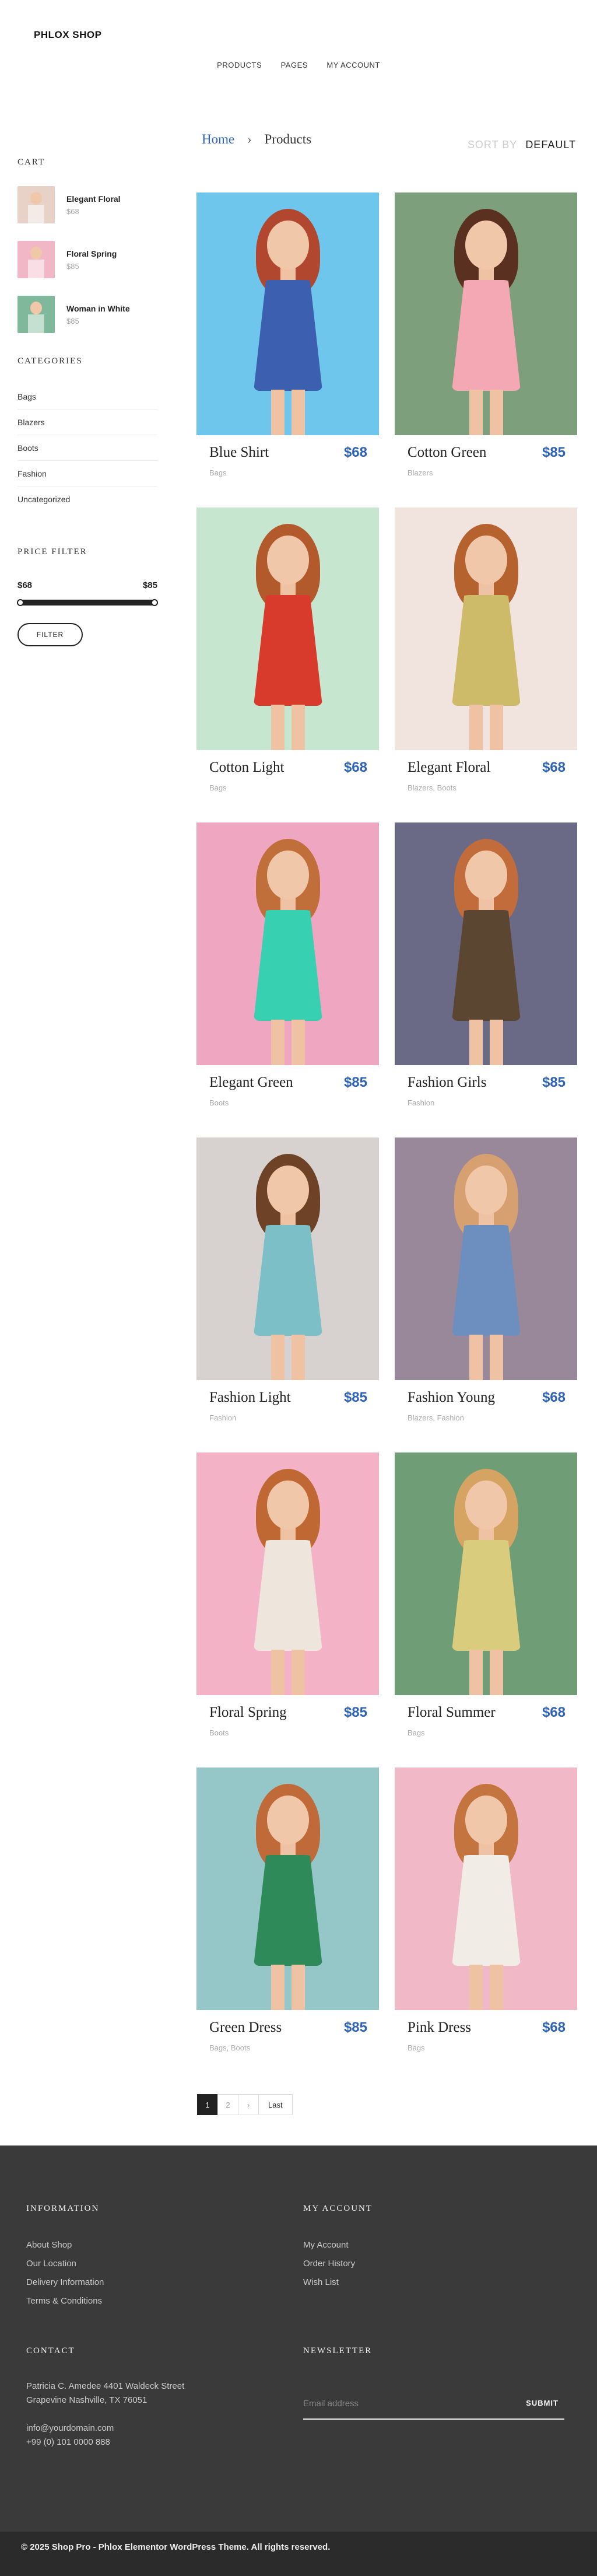 The width and height of the screenshot is (597, 2576). What do you see at coordinates (218, 139) in the screenshot?
I see `breadcrumb-home-link: Home` at bounding box center [218, 139].